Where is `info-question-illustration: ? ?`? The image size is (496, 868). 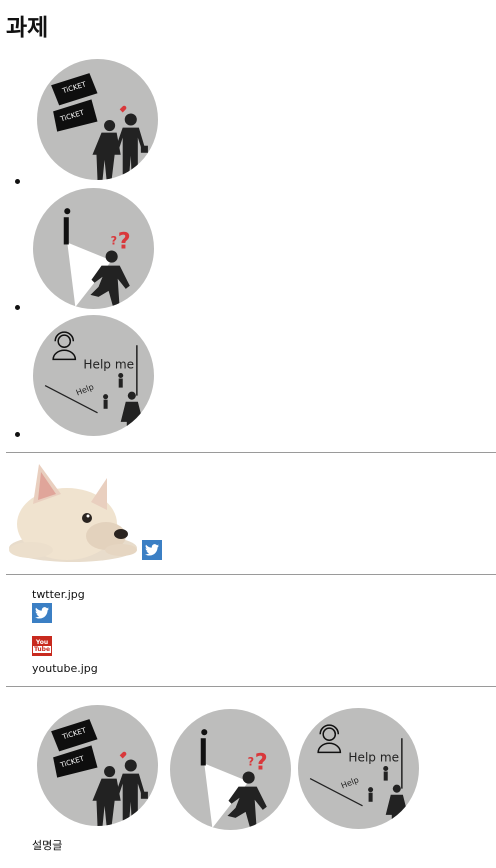 info-question-illustration: ? ? is located at coordinates (93, 248).